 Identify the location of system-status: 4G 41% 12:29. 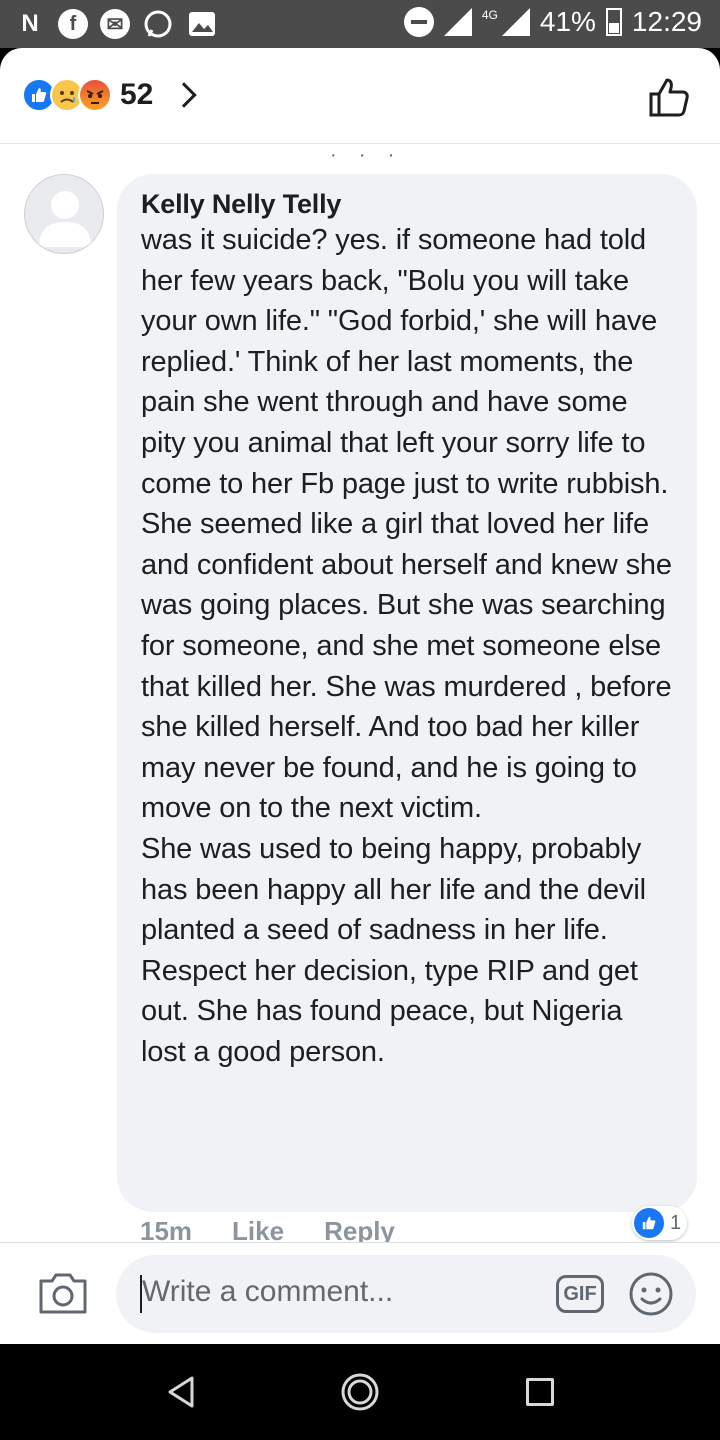
(552, 22).